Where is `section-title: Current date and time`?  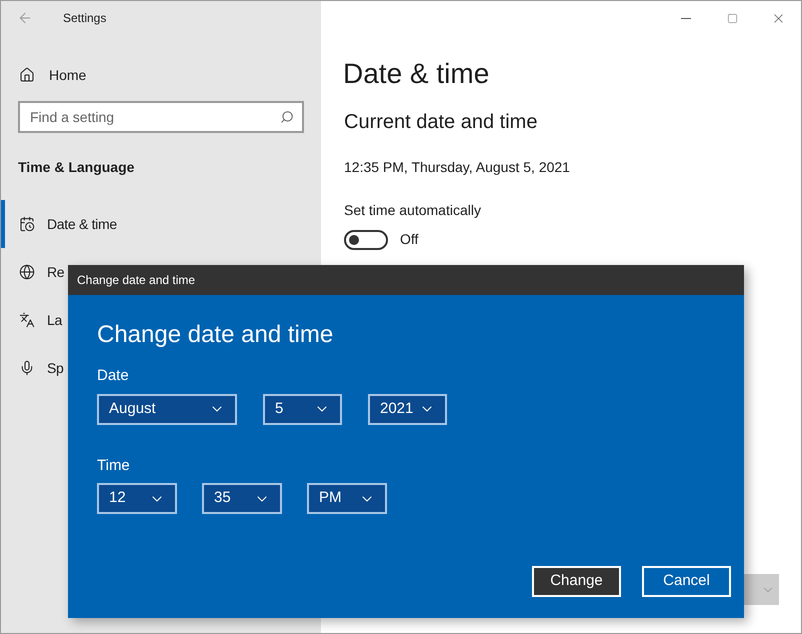 section-title: Current date and time is located at coordinates (441, 122).